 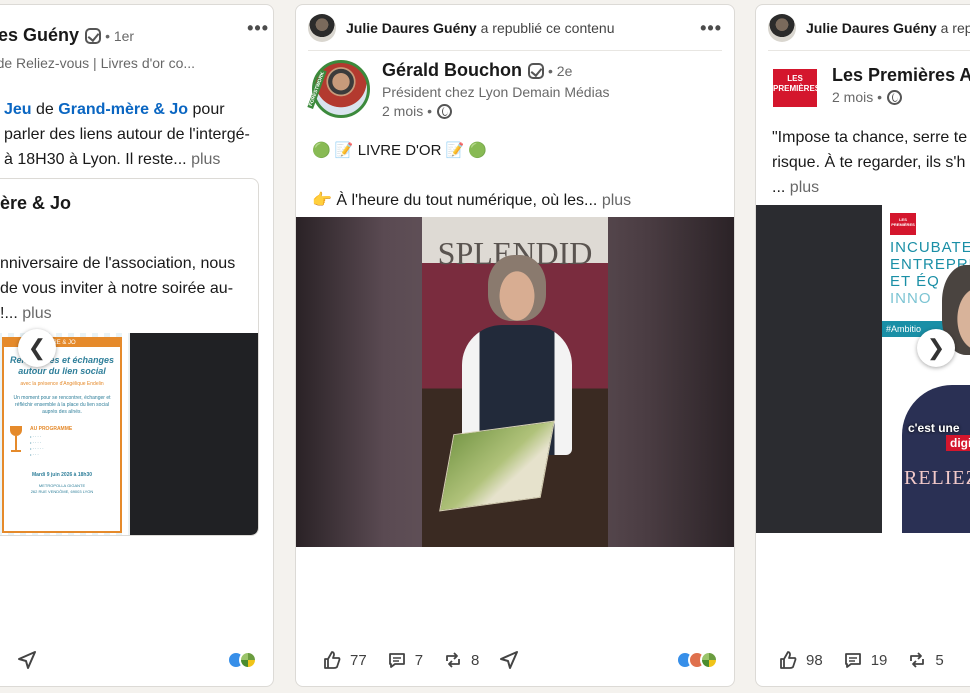 What do you see at coordinates (804, 187) in the screenshot?
I see `card3-see-more: plus` at bounding box center [804, 187].